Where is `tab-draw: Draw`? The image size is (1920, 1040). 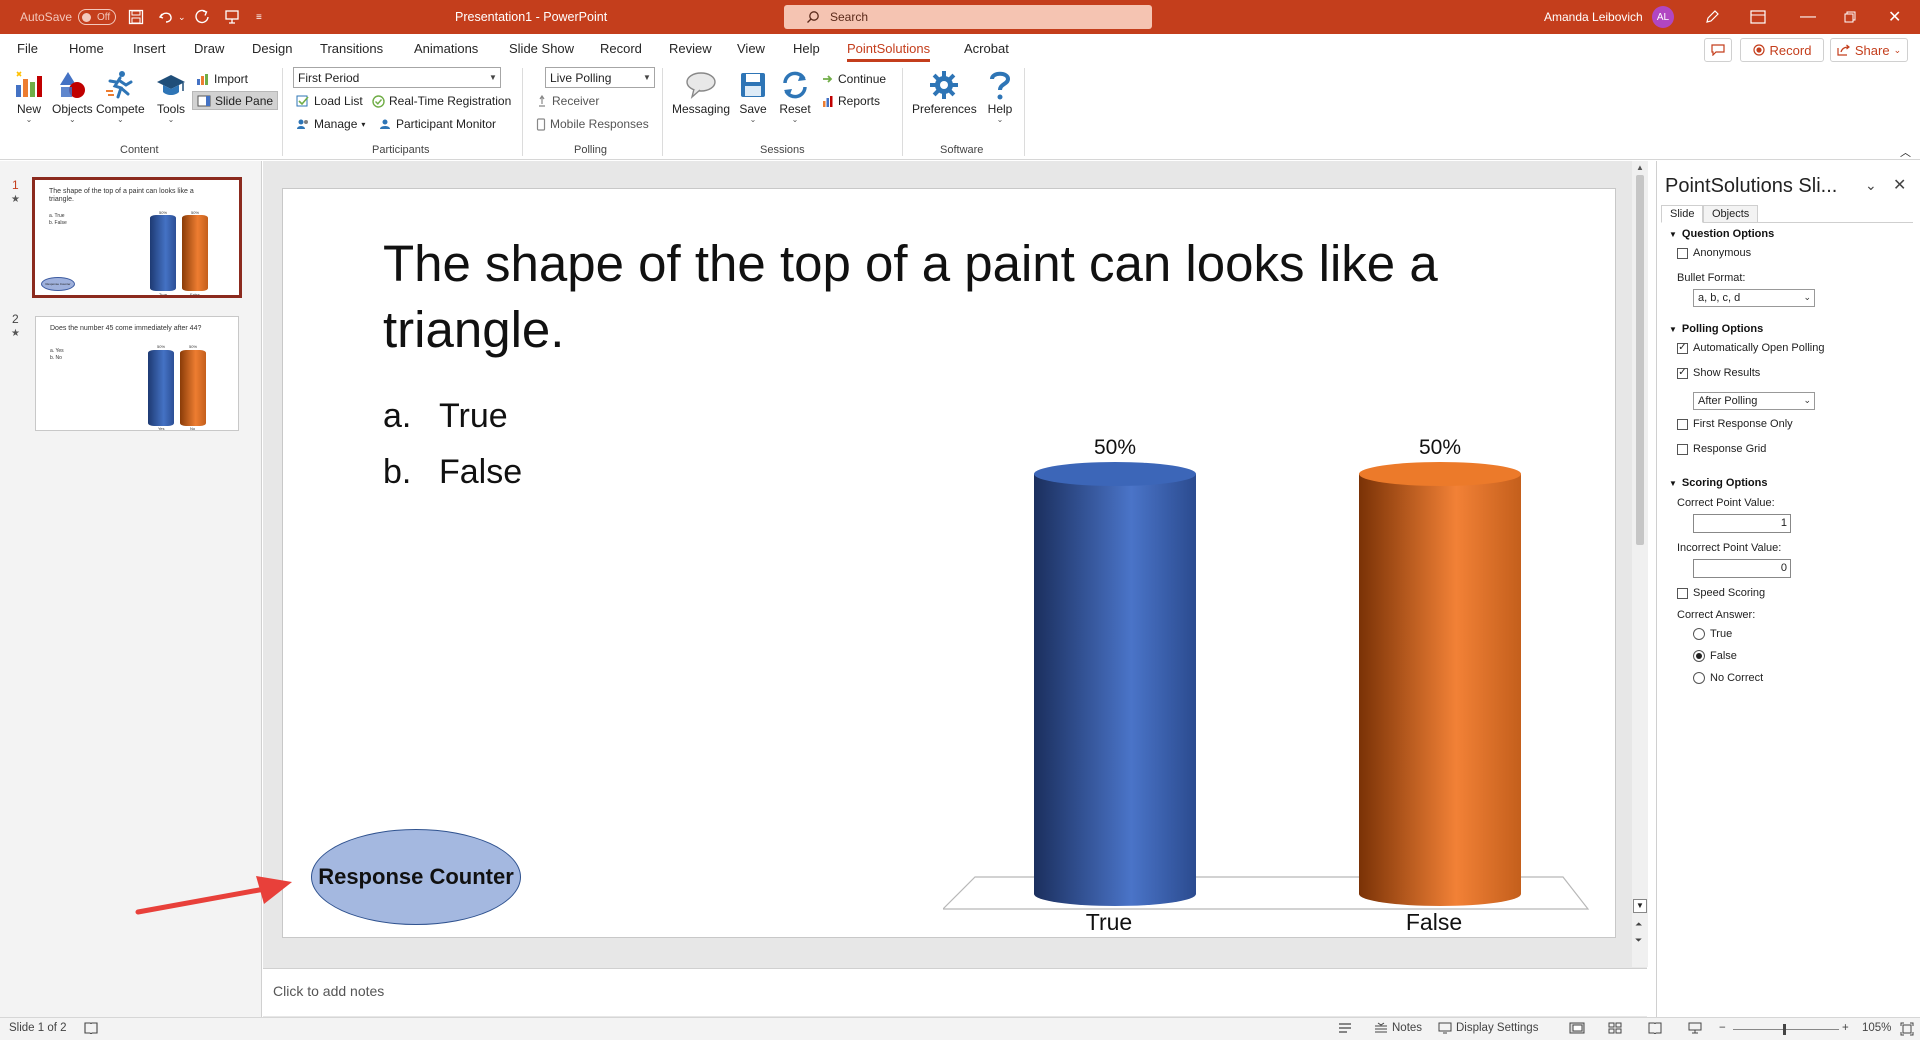 tab-draw: Draw is located at coordinates (209, 48).